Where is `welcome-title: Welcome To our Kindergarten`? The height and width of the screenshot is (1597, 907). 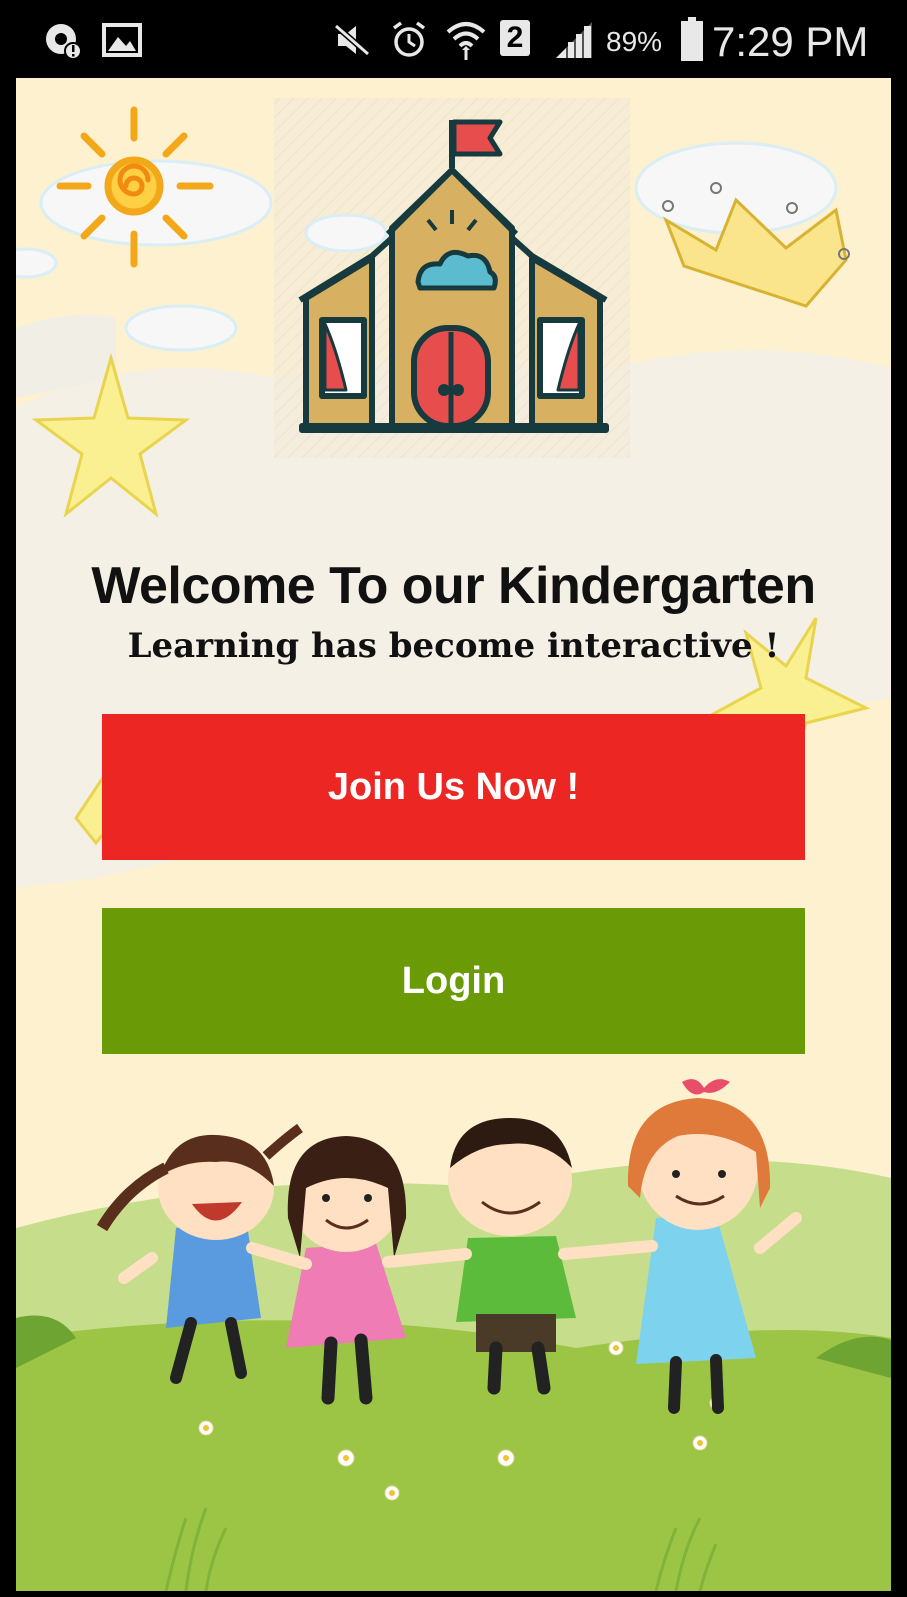 welcome-title: Welcome To our Kindergarten is located at coordinates (453, 586).